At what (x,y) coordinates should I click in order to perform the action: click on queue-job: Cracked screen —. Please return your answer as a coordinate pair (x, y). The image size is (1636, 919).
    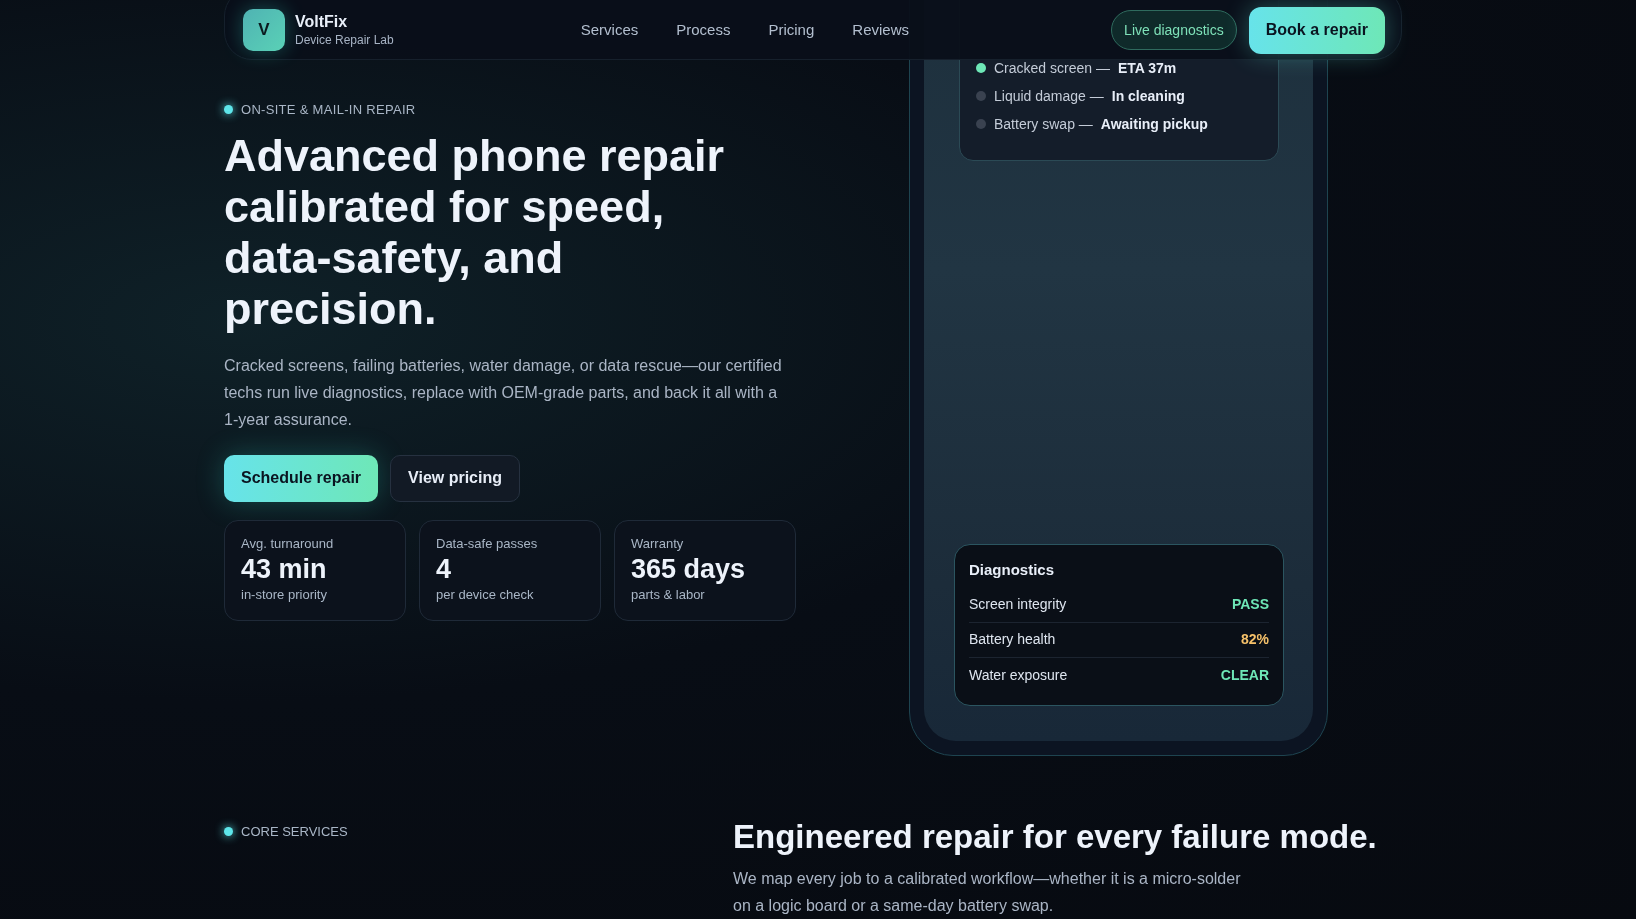
    Looking at the image, I should click on (1052, 68).